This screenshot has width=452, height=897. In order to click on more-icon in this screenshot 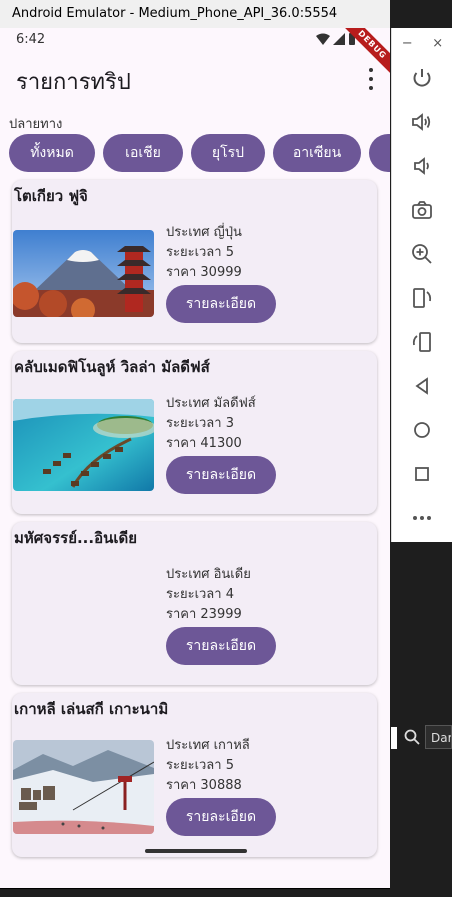, I will do `click(422, 518)`.